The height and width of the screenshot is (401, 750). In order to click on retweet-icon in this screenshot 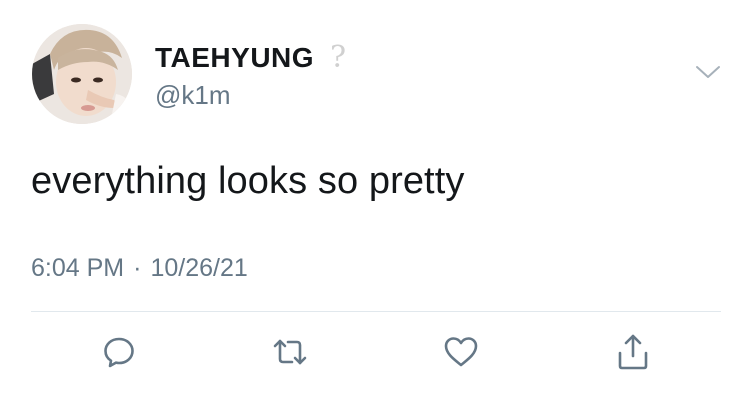, I will do `click(290, 352)`.